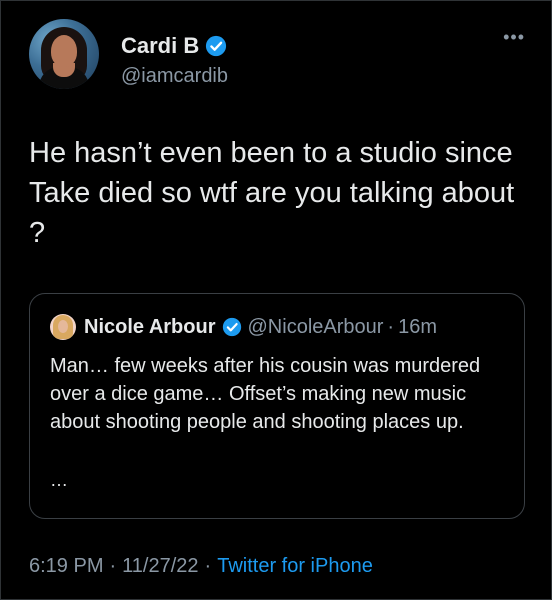  I want to click on author-handle: @iamcardib, so click(174, 76).